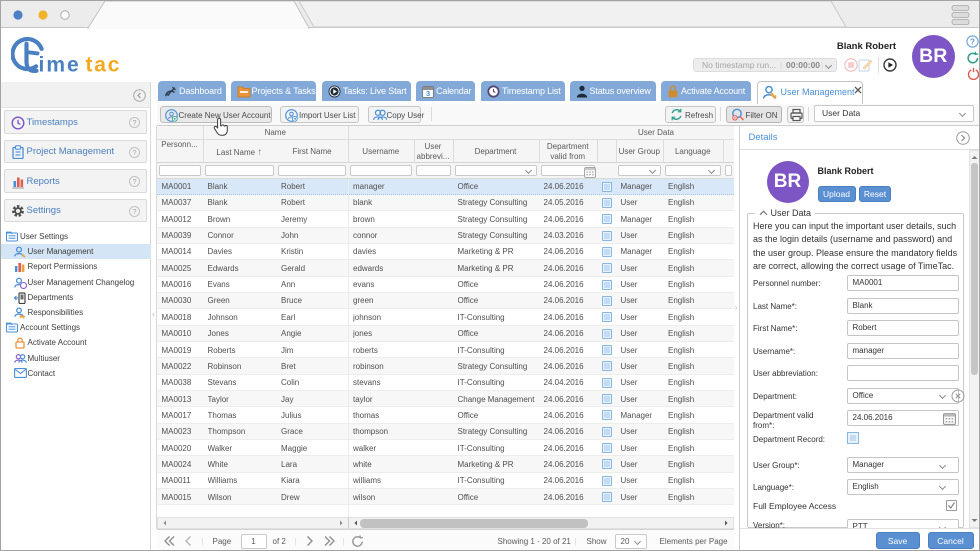  Describe the element at coordinates (104, 64) in the screenshot. I see `svg-text: tac` at that location.